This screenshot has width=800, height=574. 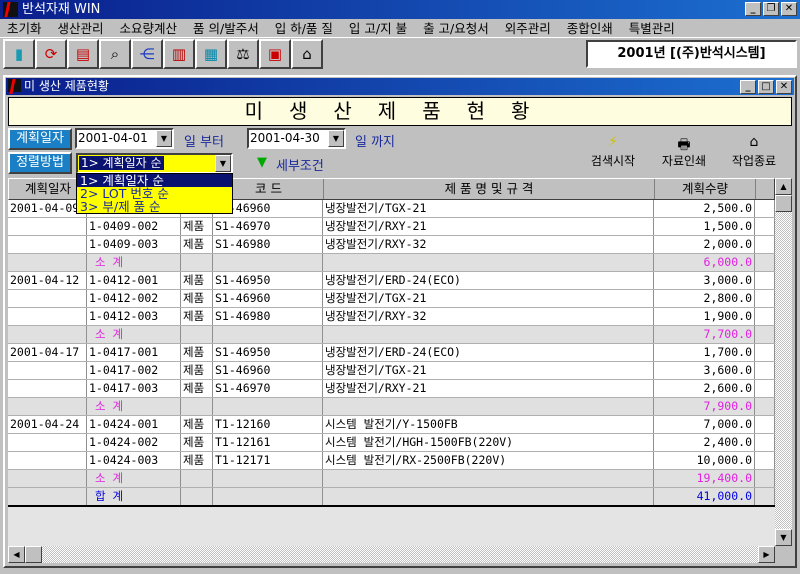 I want to click on scroll-thumb, so click(x=783, y=203).